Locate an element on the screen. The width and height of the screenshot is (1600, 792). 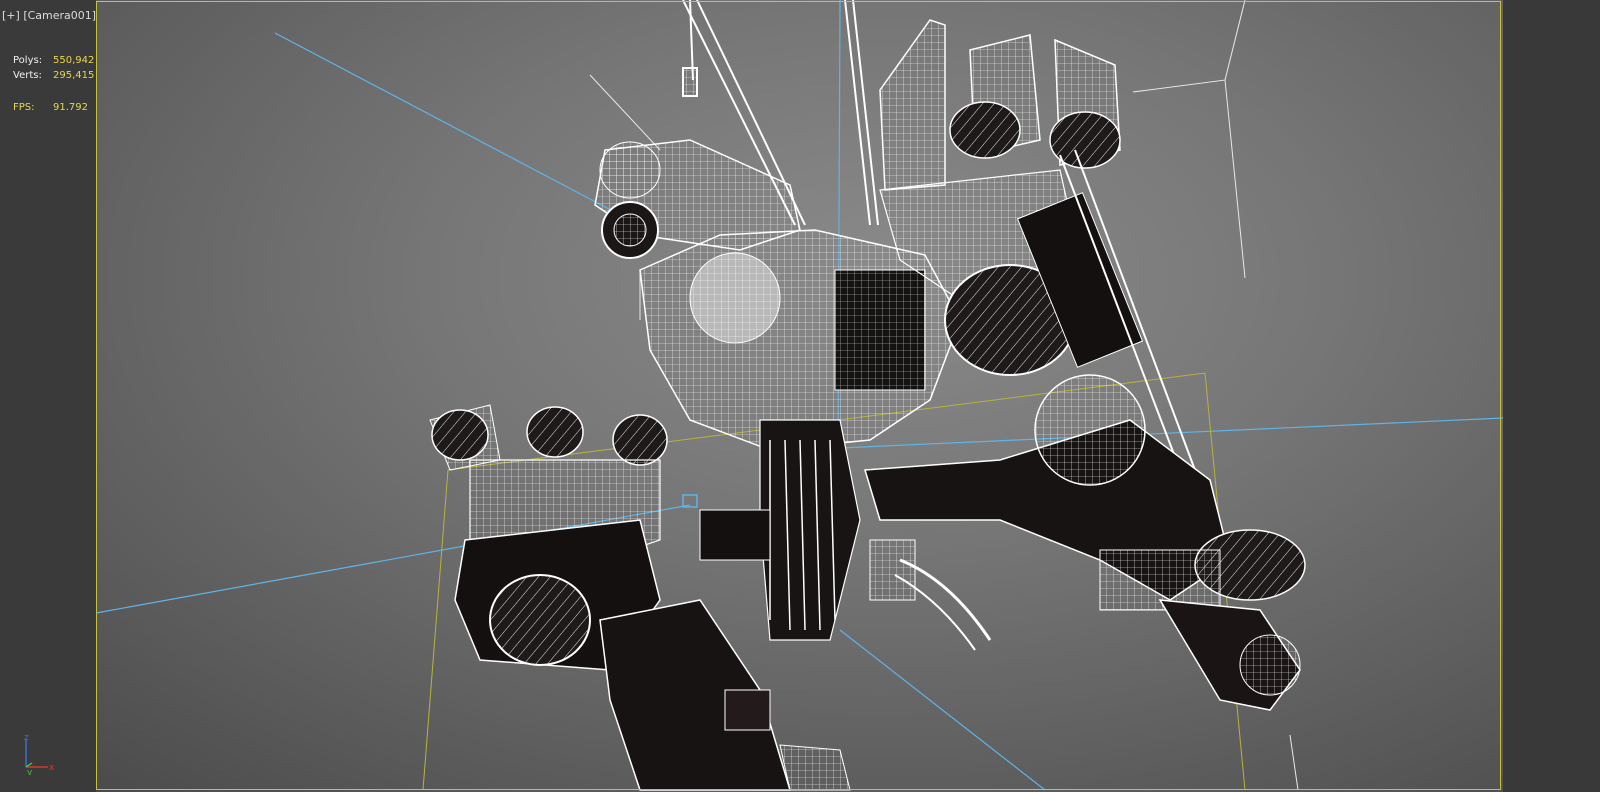
viewport-plus-menu: [+] is located at coordinates (11, 15).